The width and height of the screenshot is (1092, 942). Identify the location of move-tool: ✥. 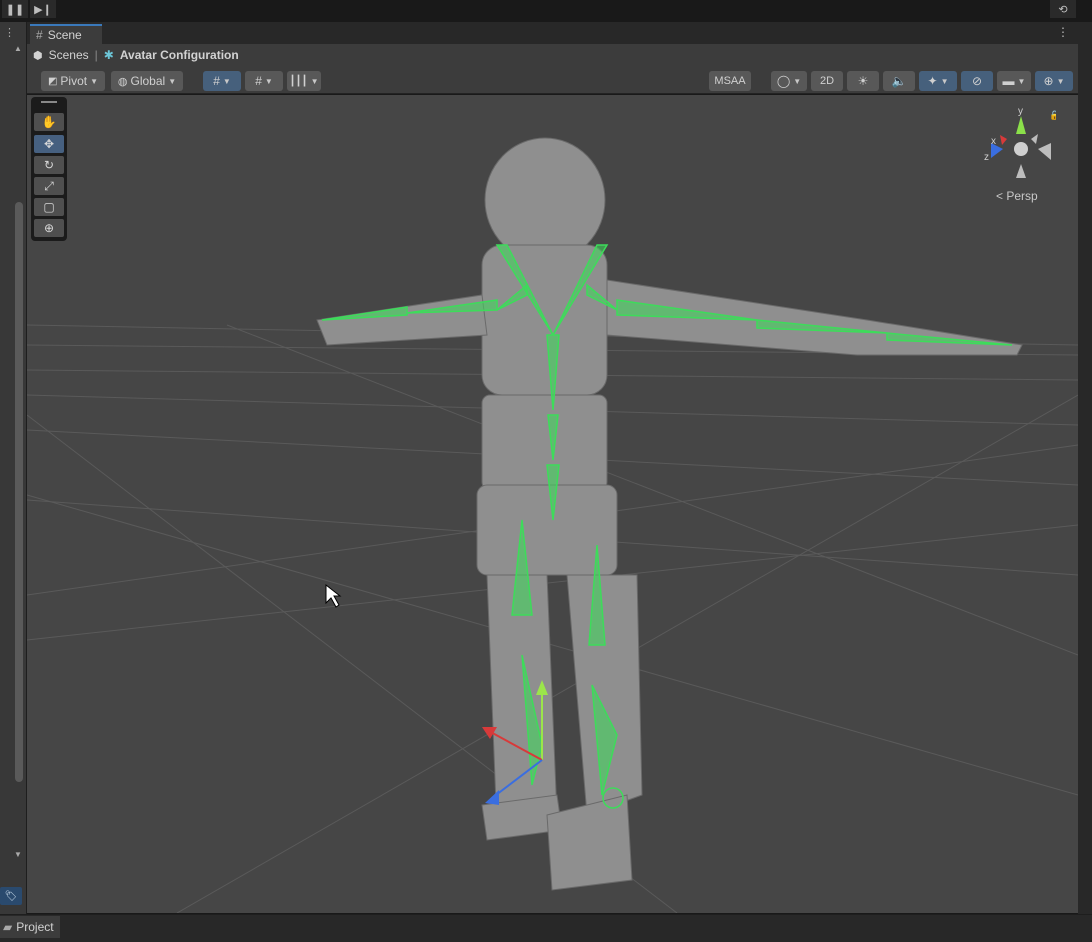
(49, 144).